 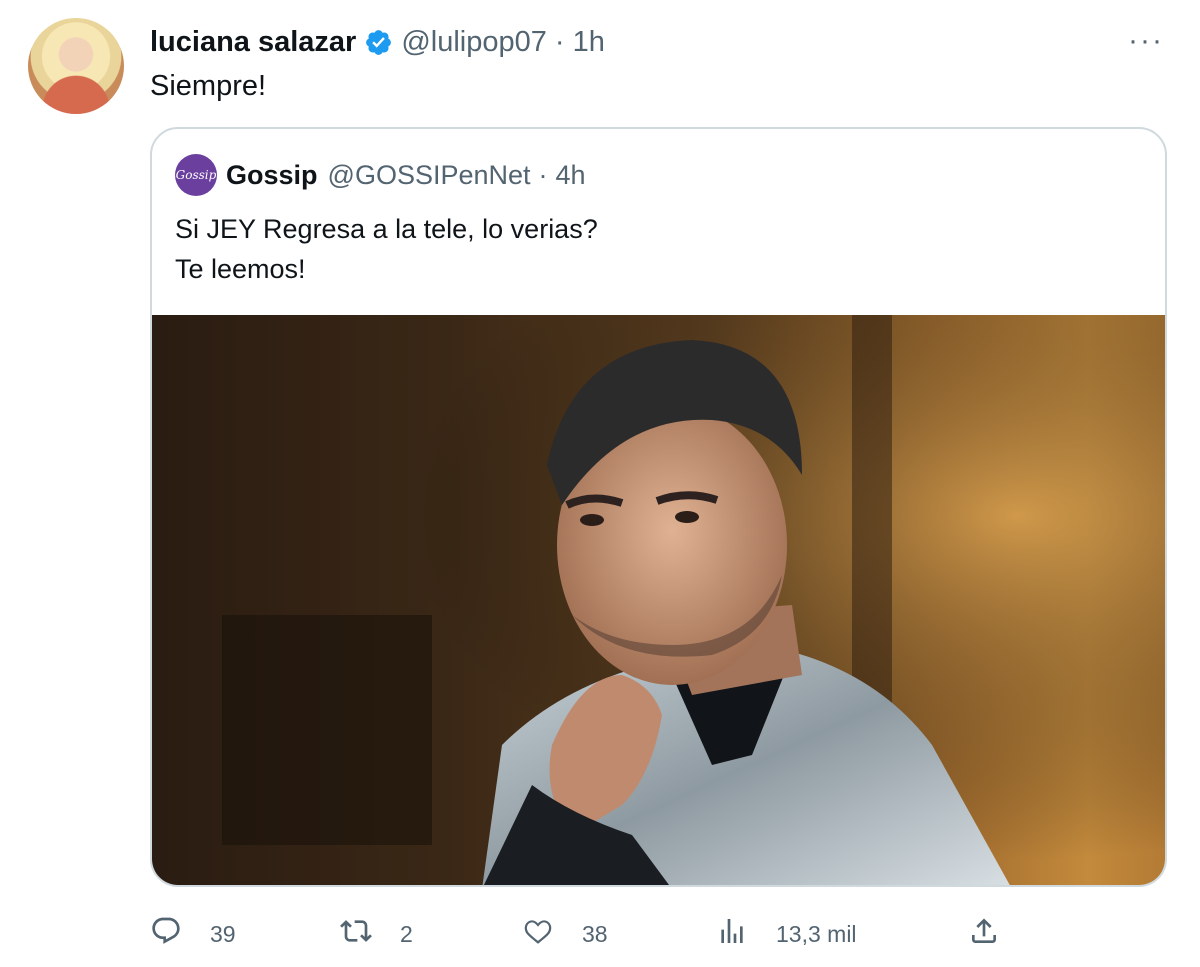 What do you see at coordinates (406, 933) in the screenshot?
I see `retweet-count: 2` at bounding box center [406, 933].